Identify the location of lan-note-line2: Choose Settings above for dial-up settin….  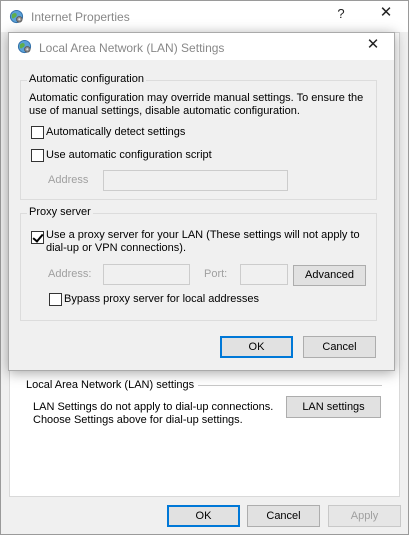
(138, 420).